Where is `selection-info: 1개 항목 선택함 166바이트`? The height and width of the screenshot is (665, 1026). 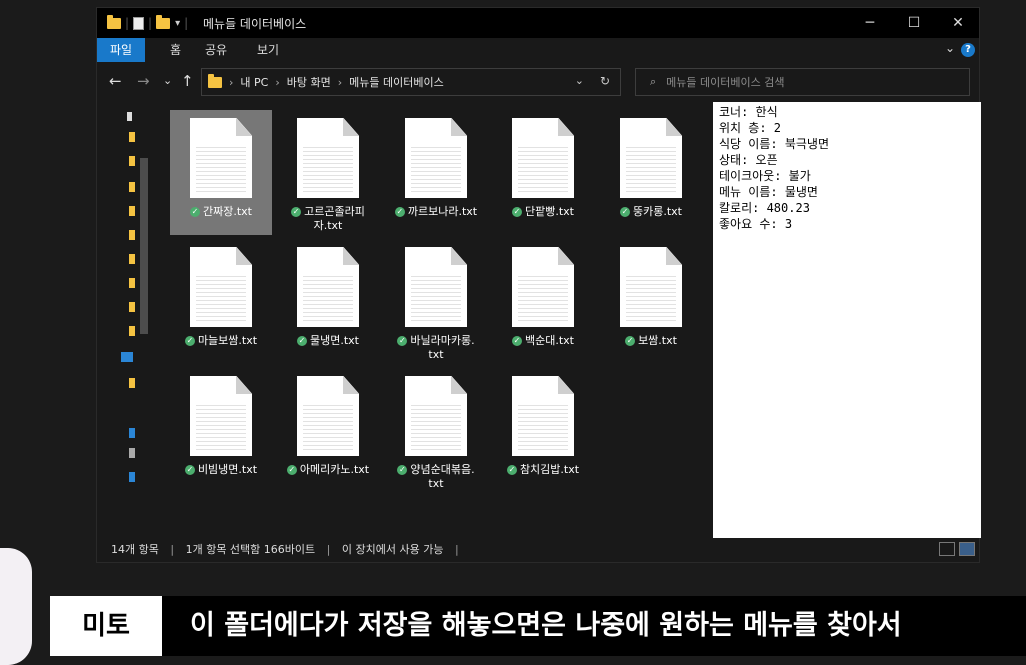 selection-info: 1개 항목 선택함 166바이트 is located at coordinates (250, 549).